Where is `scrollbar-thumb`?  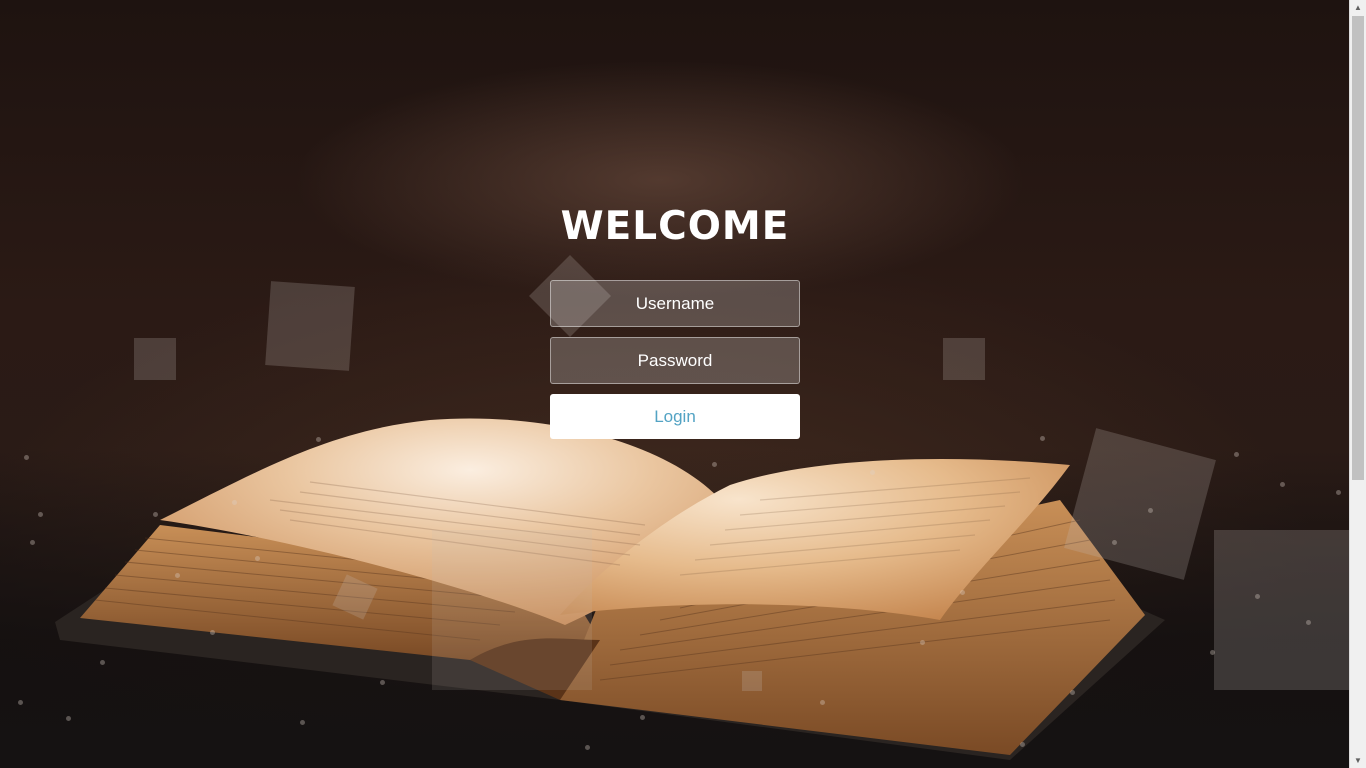
scrollbar-thumb is located at coordinates (1358, 248).